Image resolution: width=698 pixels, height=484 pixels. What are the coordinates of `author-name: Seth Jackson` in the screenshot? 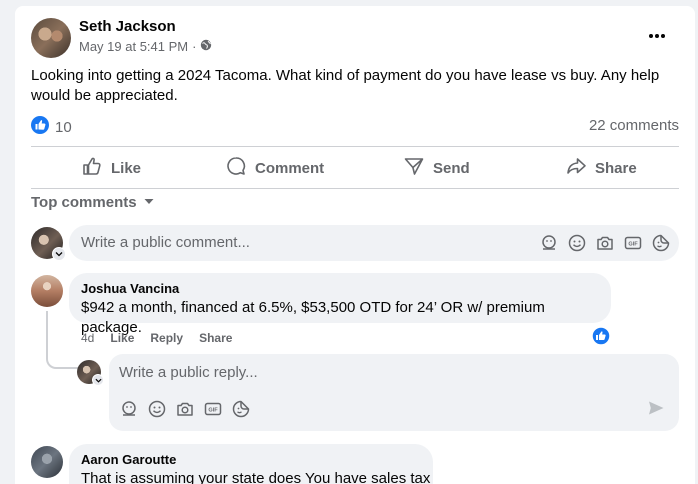 It's located at (127, 26).